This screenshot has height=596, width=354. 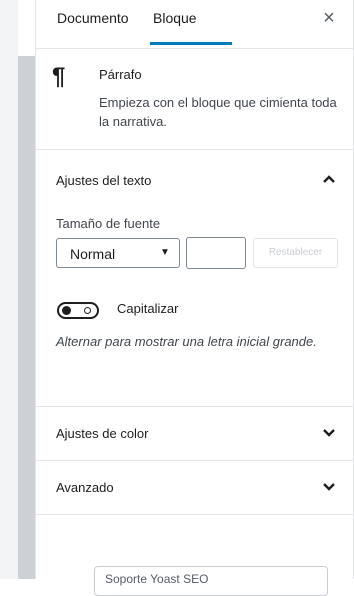 What do you see at coordinates (191, 43) in the screenshot?
I see `active-tab-indicator` at bounding box center [191, 43].